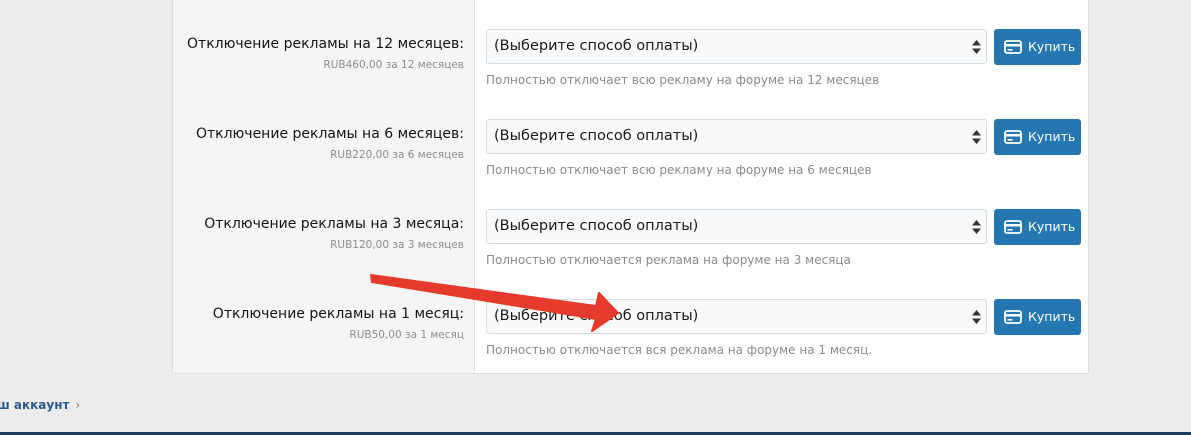 The width and height of the screenshot is (1191, 435). What do you see at coordinates (393, 65) in the screenshot?
I see `upgrade-price: RUB460,00 за 12 месяцев` at bounding box center [393, 65].